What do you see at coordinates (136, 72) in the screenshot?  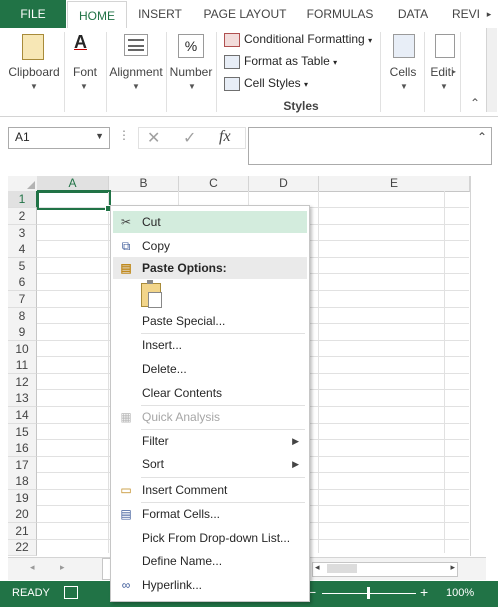 I see `alignment-button: Alignment` at bounding box center [136, 72].